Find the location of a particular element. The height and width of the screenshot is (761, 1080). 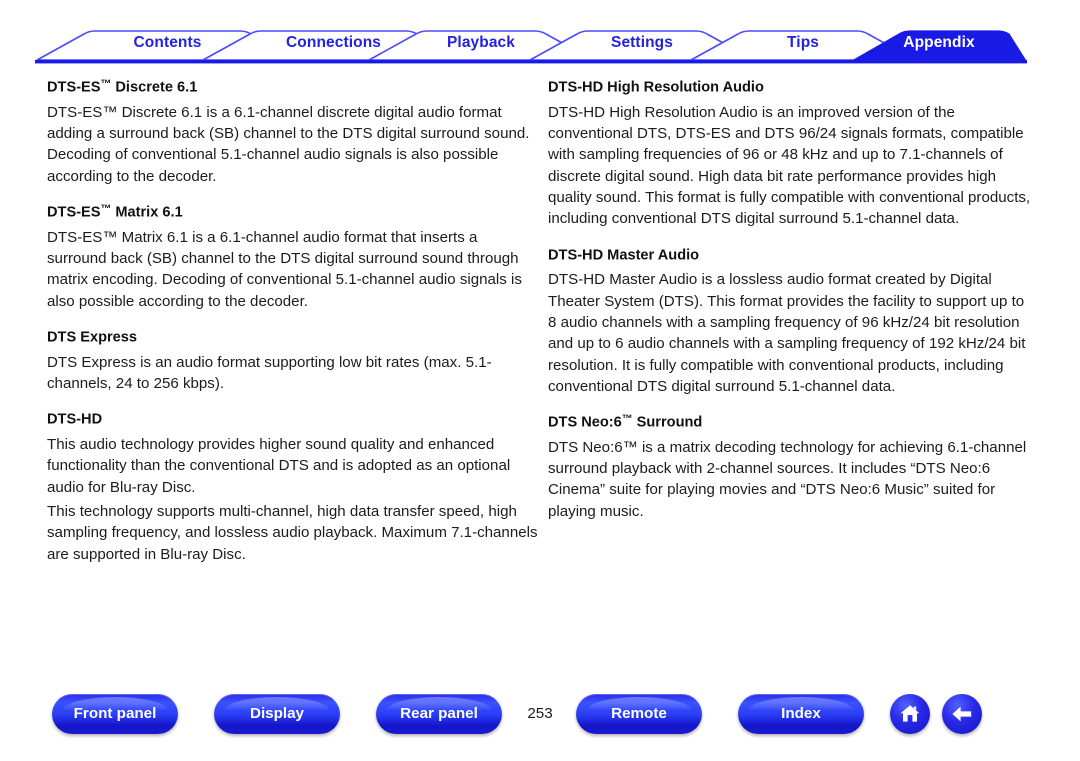

button-label: Display is located at coordinates (277, 713).